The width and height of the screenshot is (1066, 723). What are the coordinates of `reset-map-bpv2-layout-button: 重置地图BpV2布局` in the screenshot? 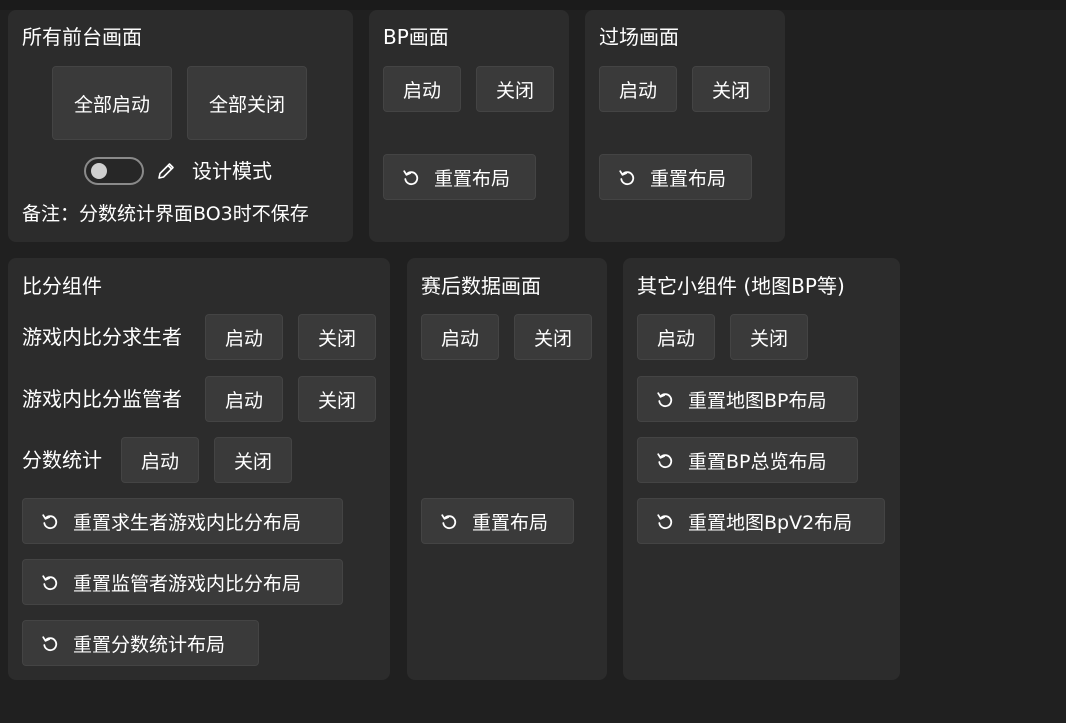 It's located at (761, 521).